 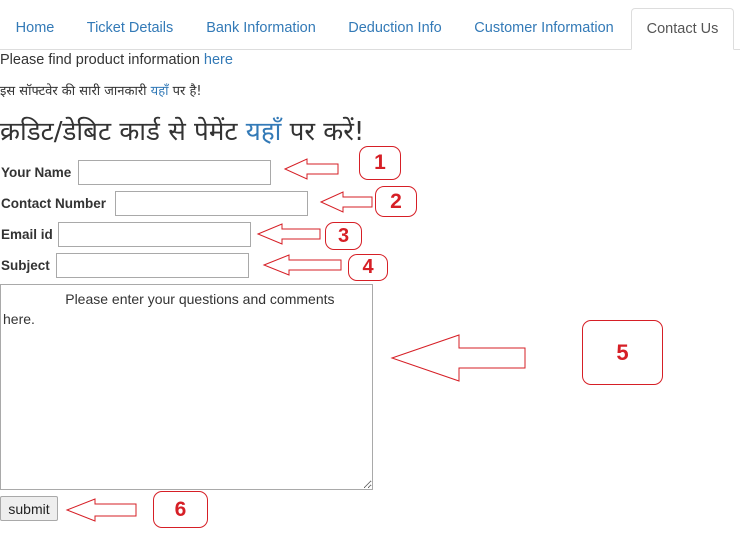 I want to click on callout-5: 5, so click(x=622, y=352).